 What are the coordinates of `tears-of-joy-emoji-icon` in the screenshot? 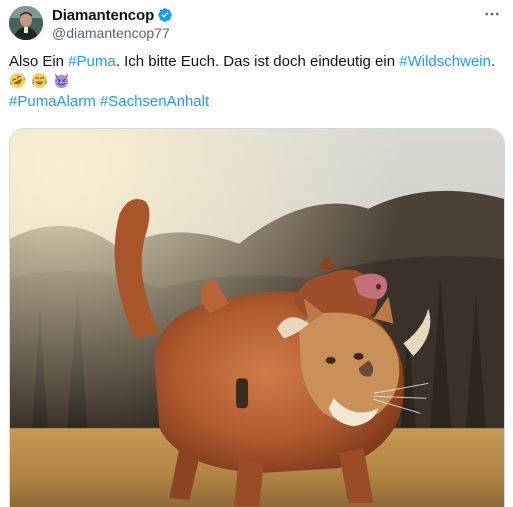 It's located at (40, 80).